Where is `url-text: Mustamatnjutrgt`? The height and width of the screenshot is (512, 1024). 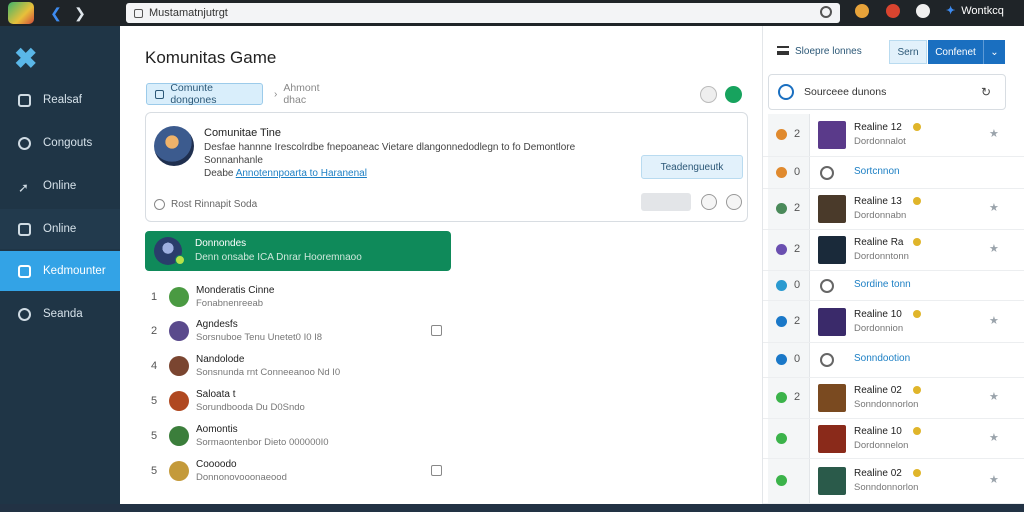 url-text: Mustamatnjutrgt is located at coordinates (188, 13).